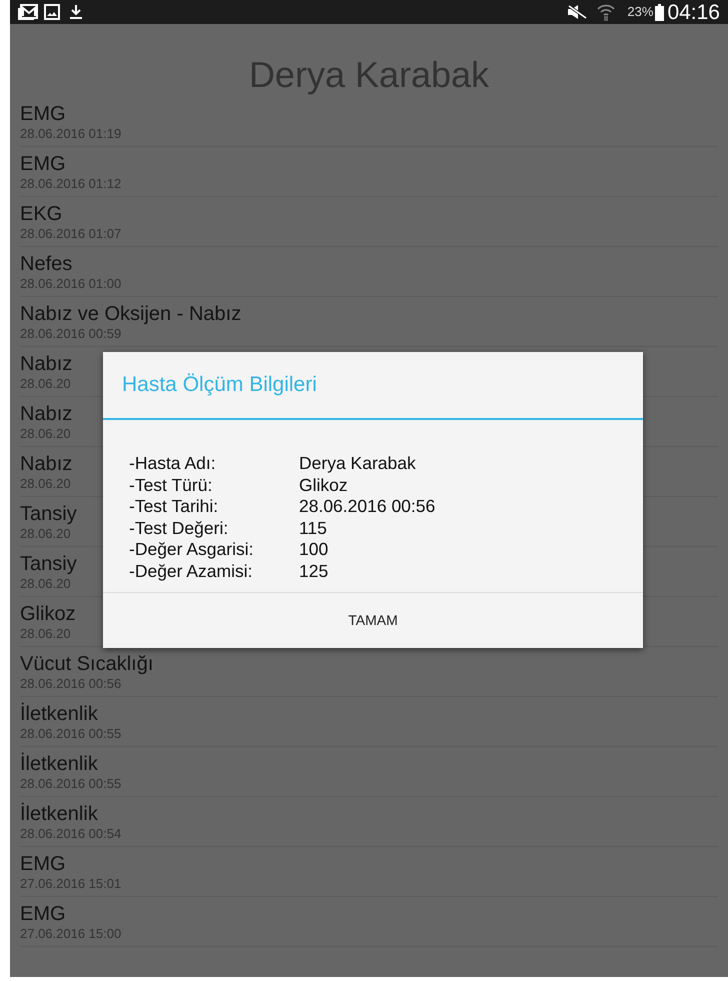 This screenshot has height=981, width=728. What do you see at coordinates (367, 507) in the screenshot?
I see `field-value: 28.06.2016 00:56` at bounding box center [367, 507].